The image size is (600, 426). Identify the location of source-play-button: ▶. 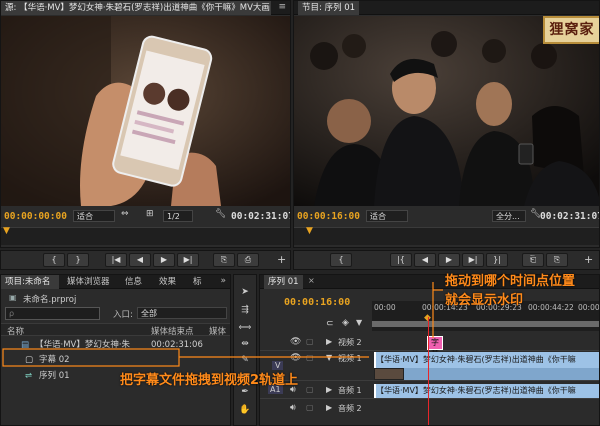
(164, 260).